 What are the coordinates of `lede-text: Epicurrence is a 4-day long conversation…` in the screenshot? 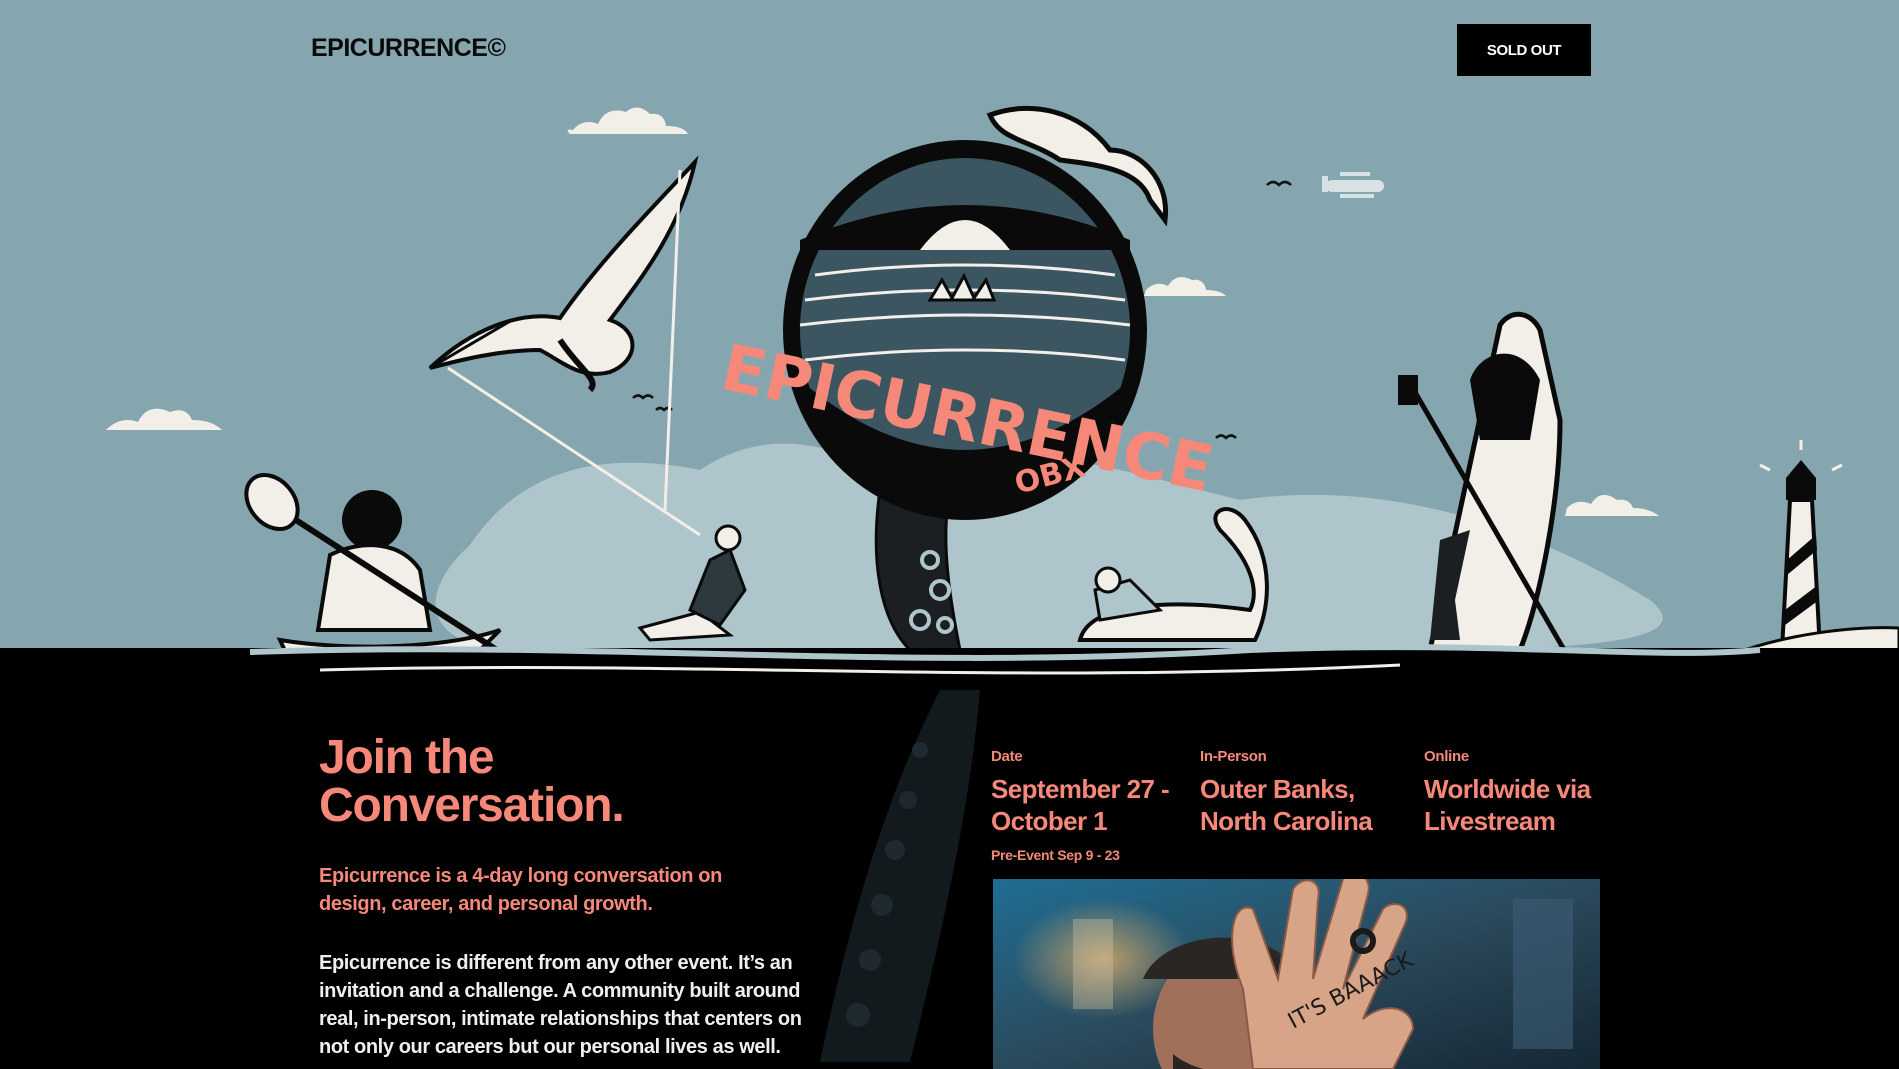 It's located at (520, 890).